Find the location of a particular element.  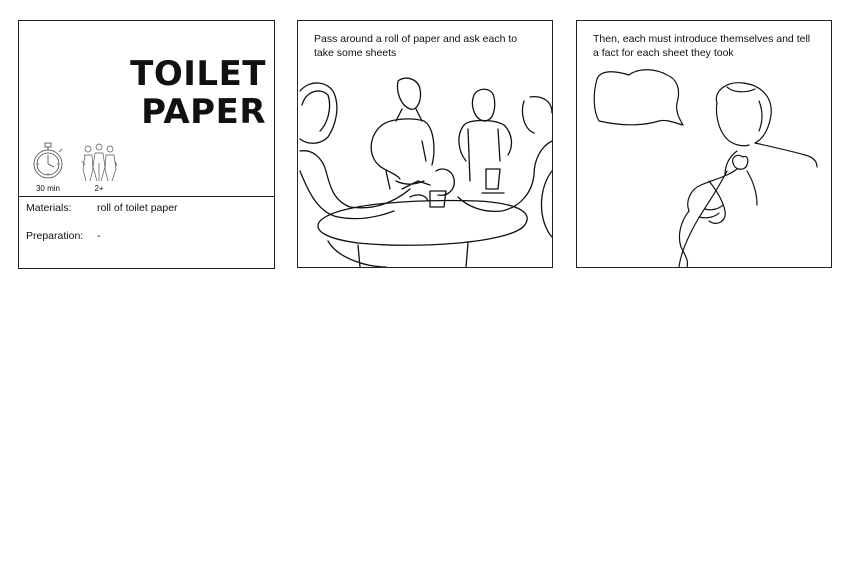

players-indicator: 2+ is located at coordinates (99, 166).